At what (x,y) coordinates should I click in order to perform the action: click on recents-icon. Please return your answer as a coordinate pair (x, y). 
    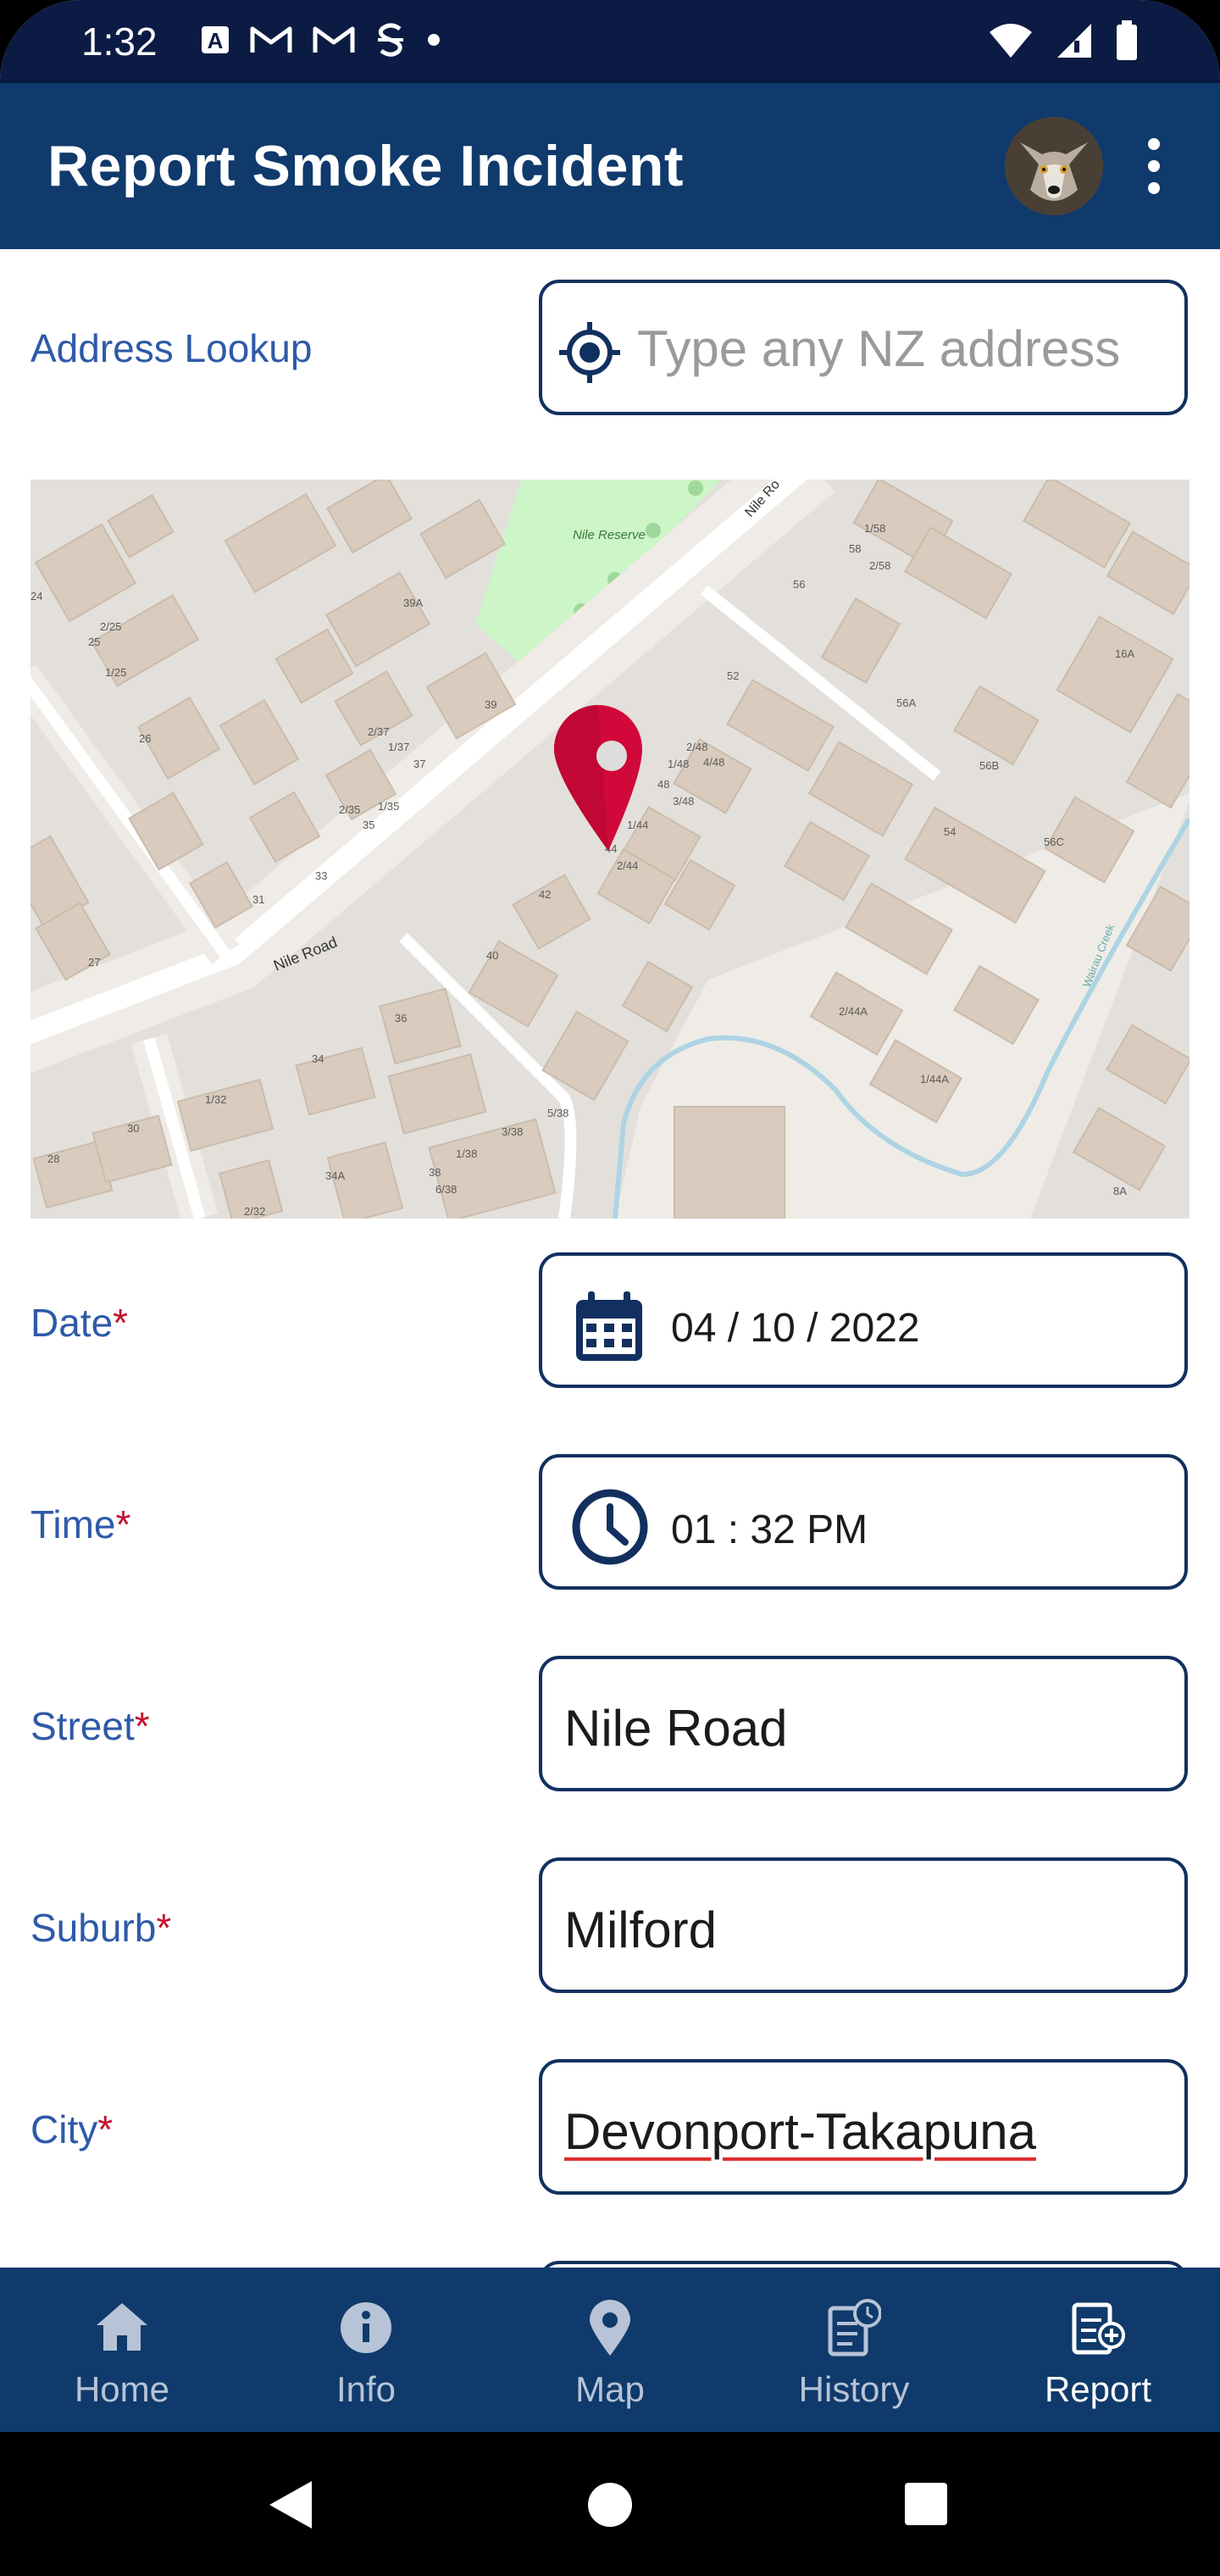
    Looking at the image, I should click on (926, 2504).